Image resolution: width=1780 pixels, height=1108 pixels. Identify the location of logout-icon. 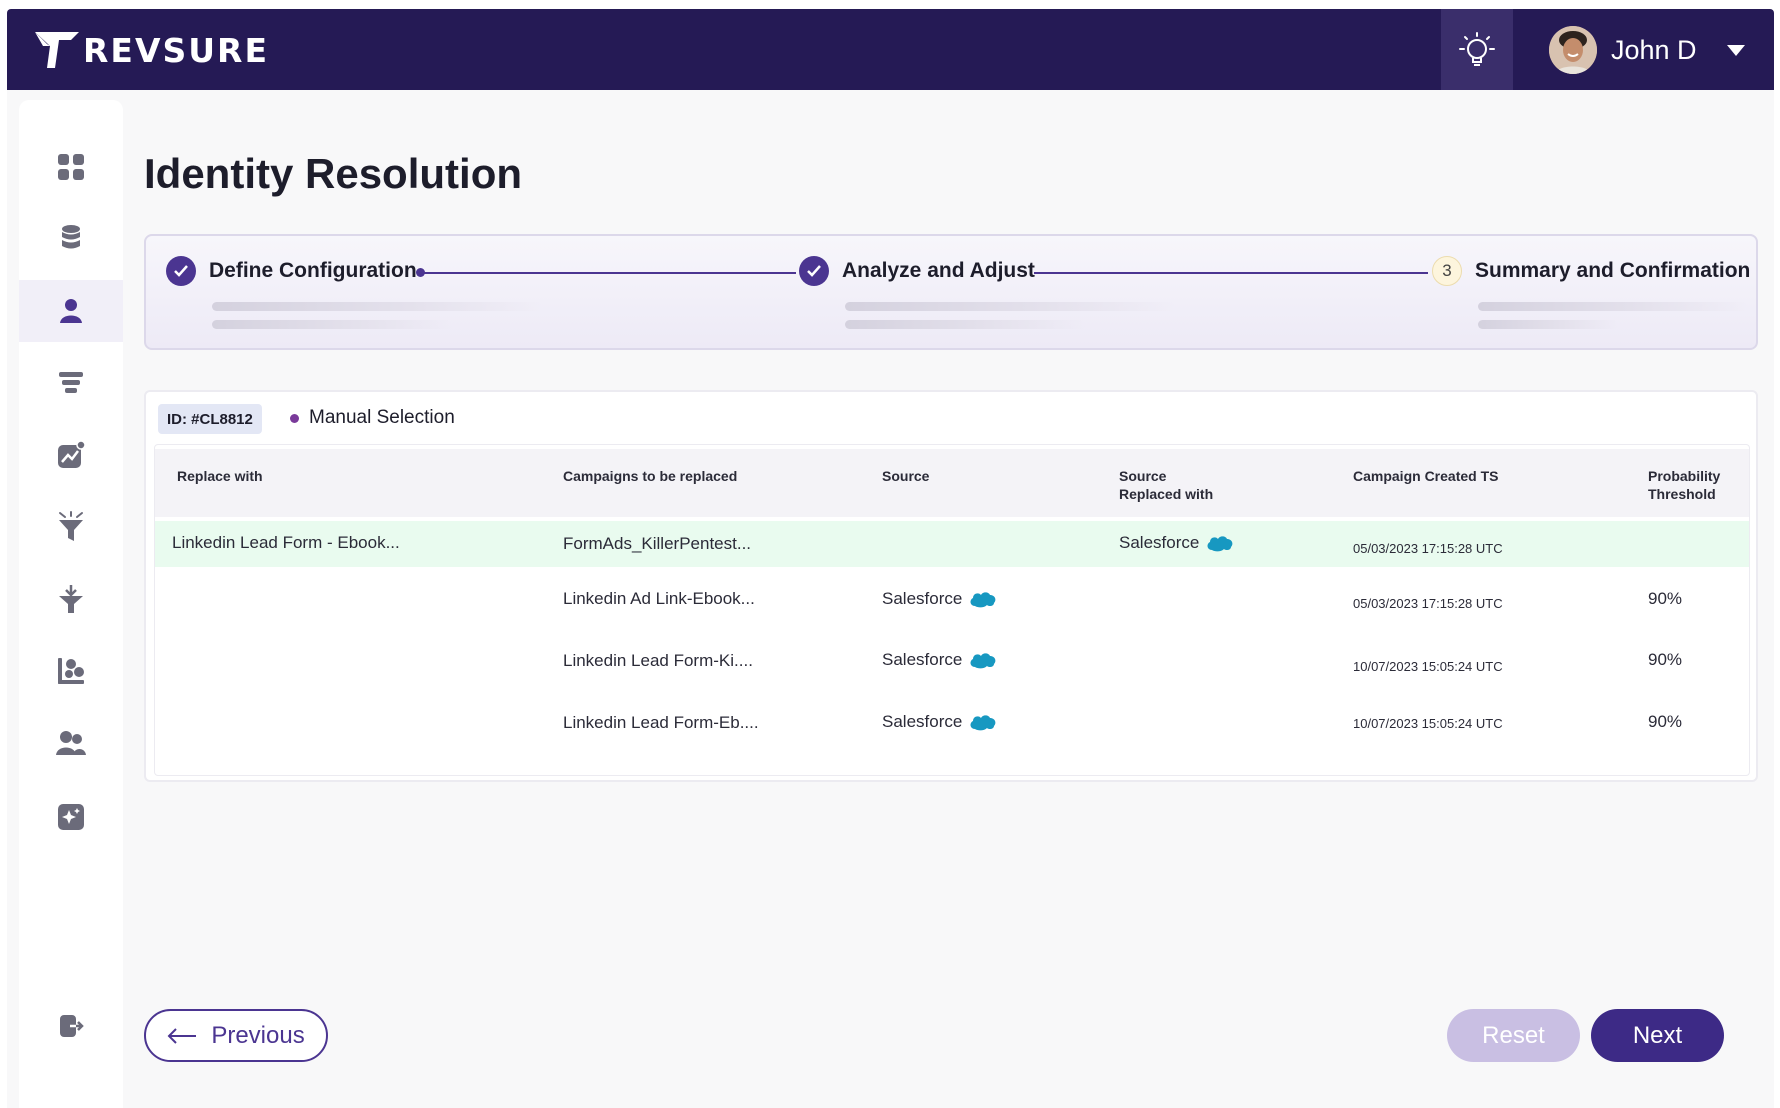
(72, 1026).